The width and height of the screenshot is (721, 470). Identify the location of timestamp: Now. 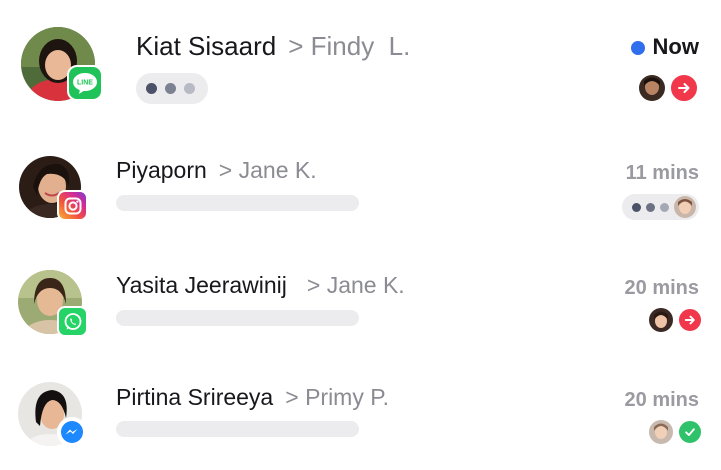
(664, 47).